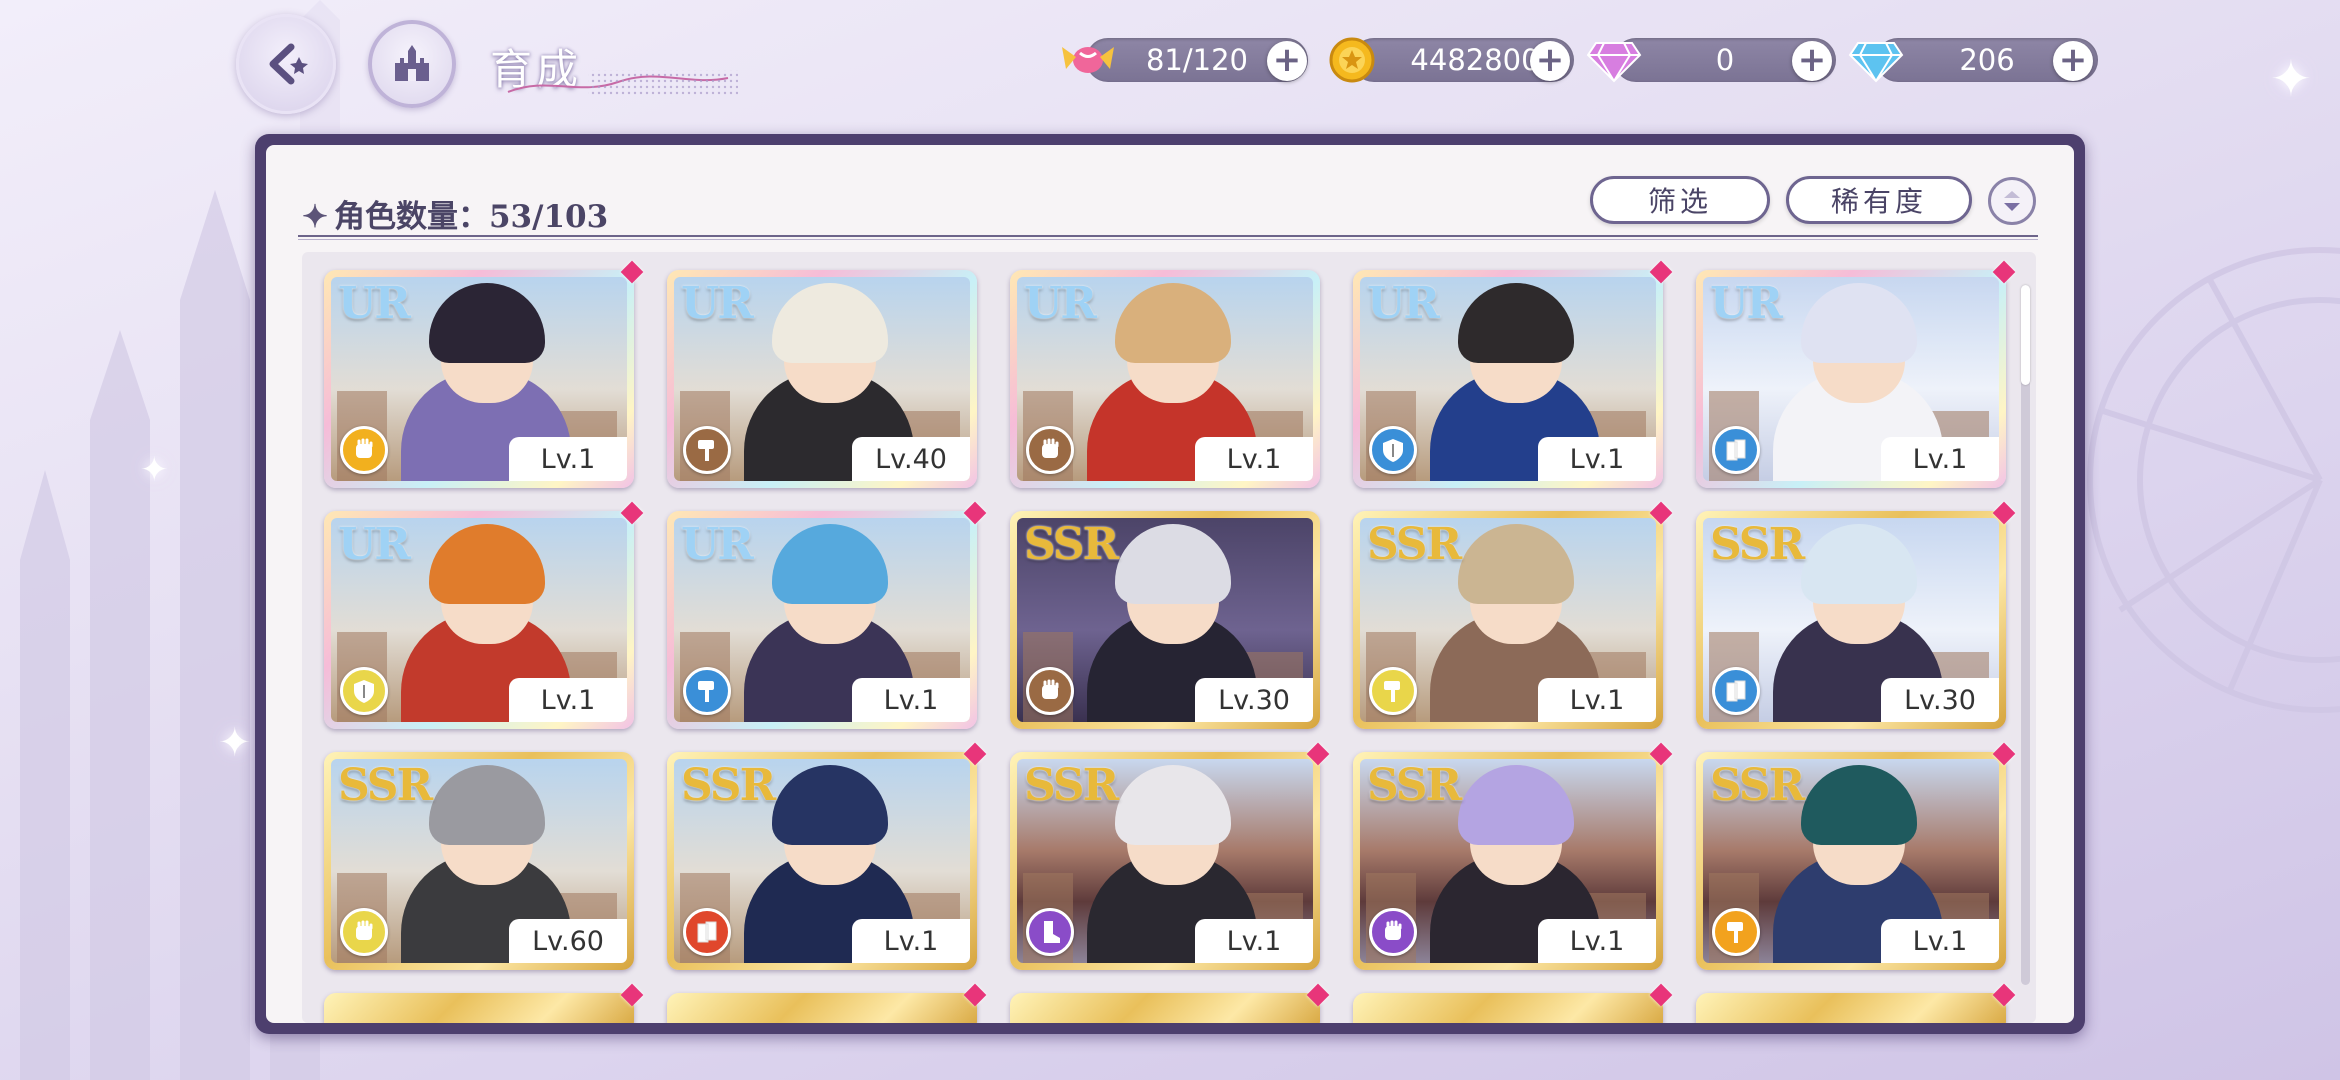  I want to click on gold-coin-icon, so click(1352, 60).